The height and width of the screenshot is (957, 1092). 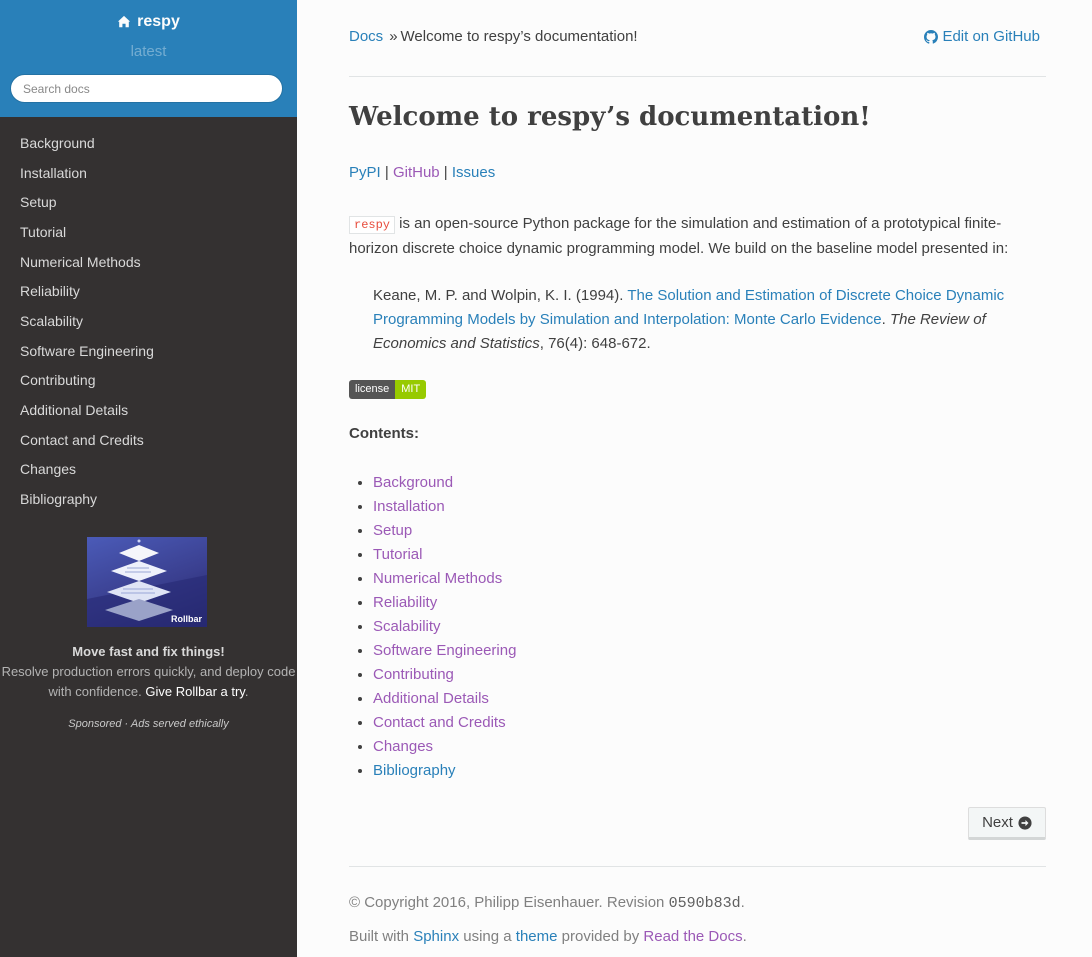 What do you see at coordinates (365, 172) in the screenshot?
I see `pypi-link: PyPI` at bounding box center [365, 172].